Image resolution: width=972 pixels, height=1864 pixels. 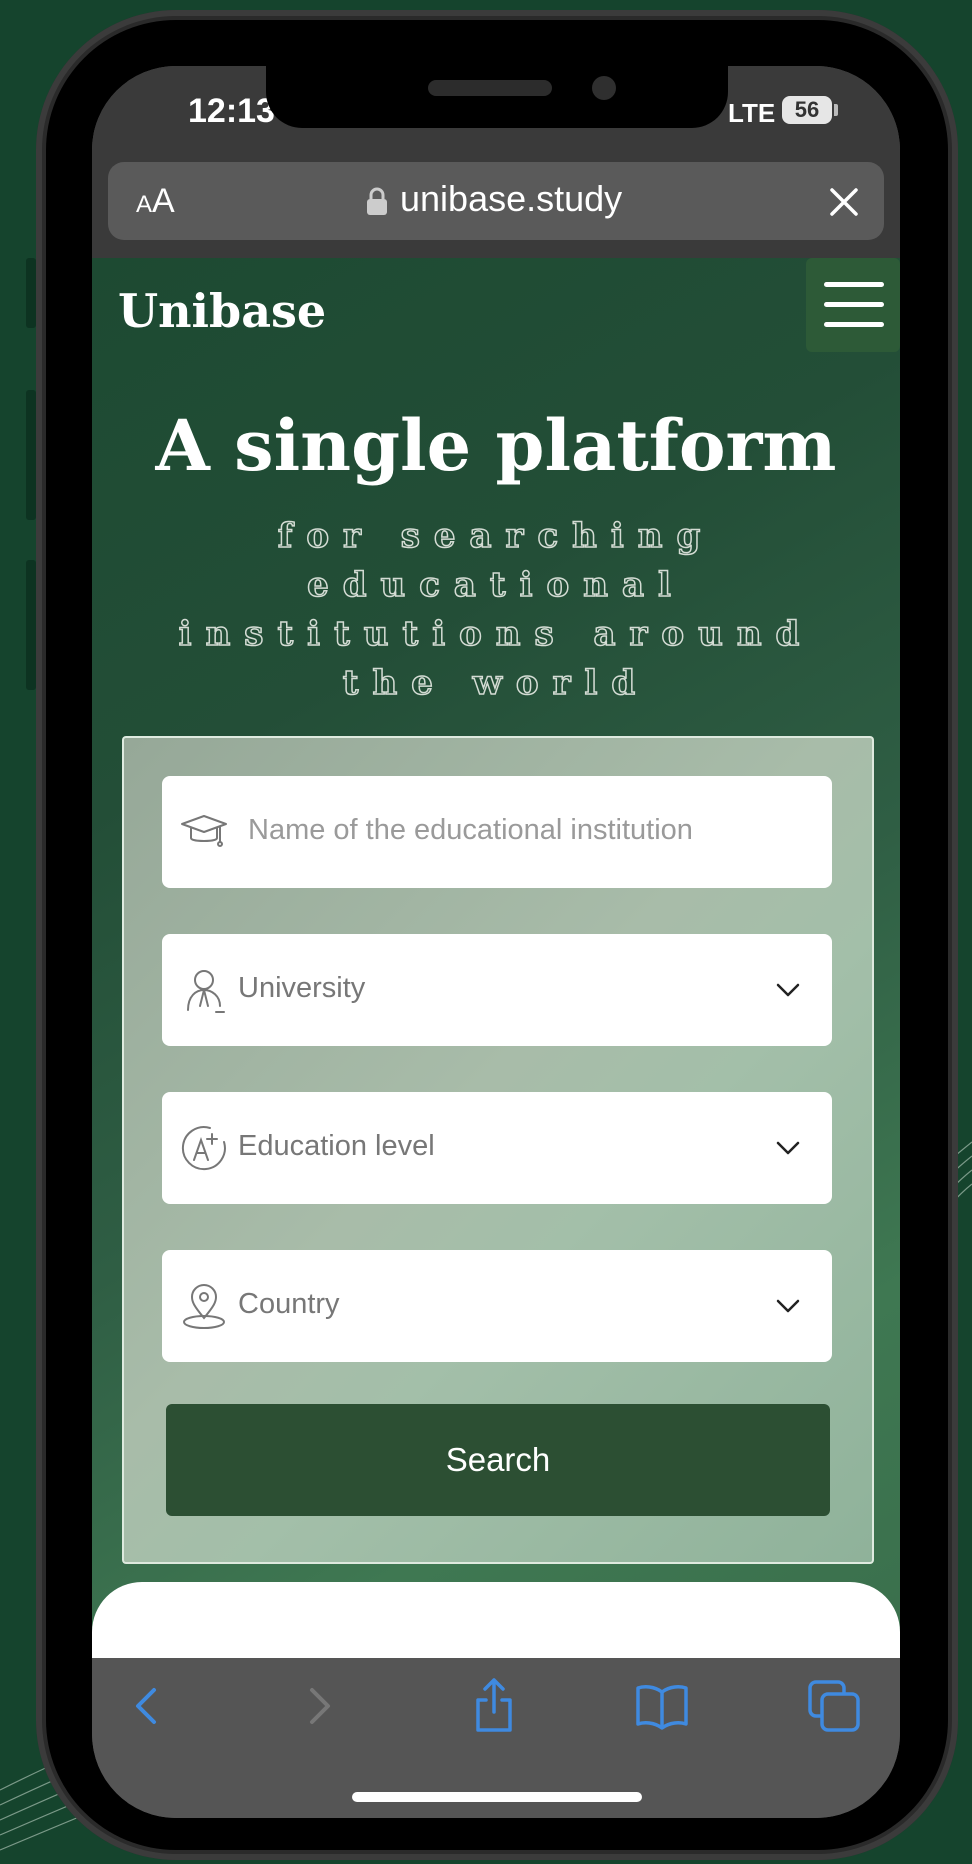 What do you see at coordinates (204, 831) in the screenshot?
I see `graduation-cap-icon` at bounding box center [204, 831].